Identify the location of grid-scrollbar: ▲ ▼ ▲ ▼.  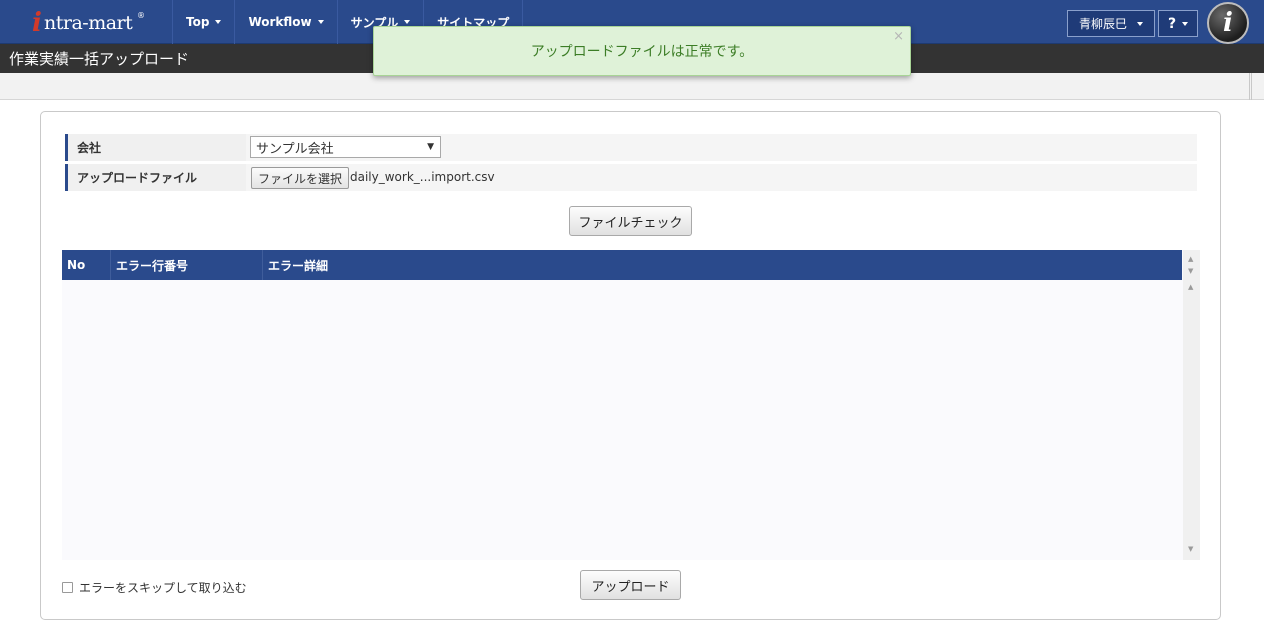
(1191, 405).